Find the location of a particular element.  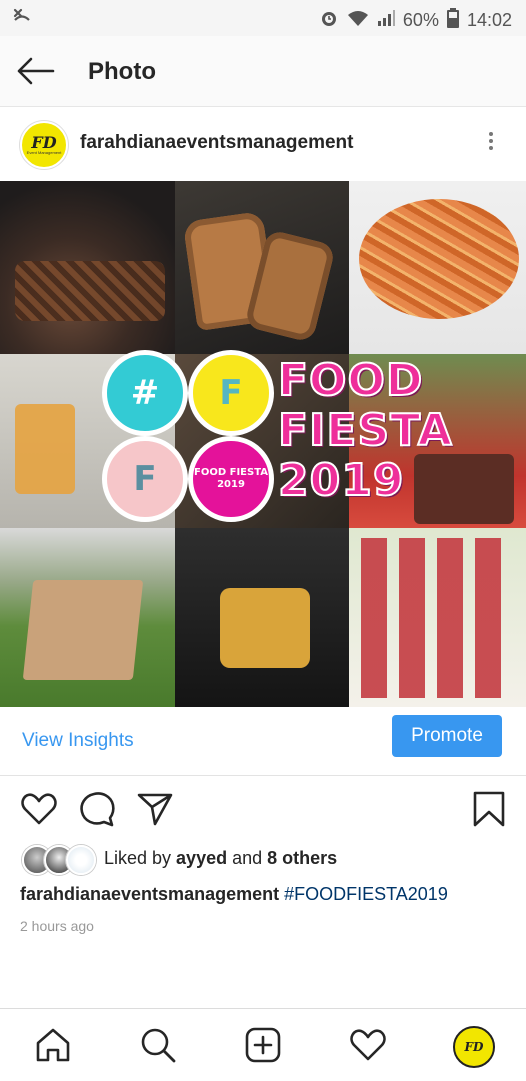

status-bar: 60% 14:02 is located at coordinates (263, 18).